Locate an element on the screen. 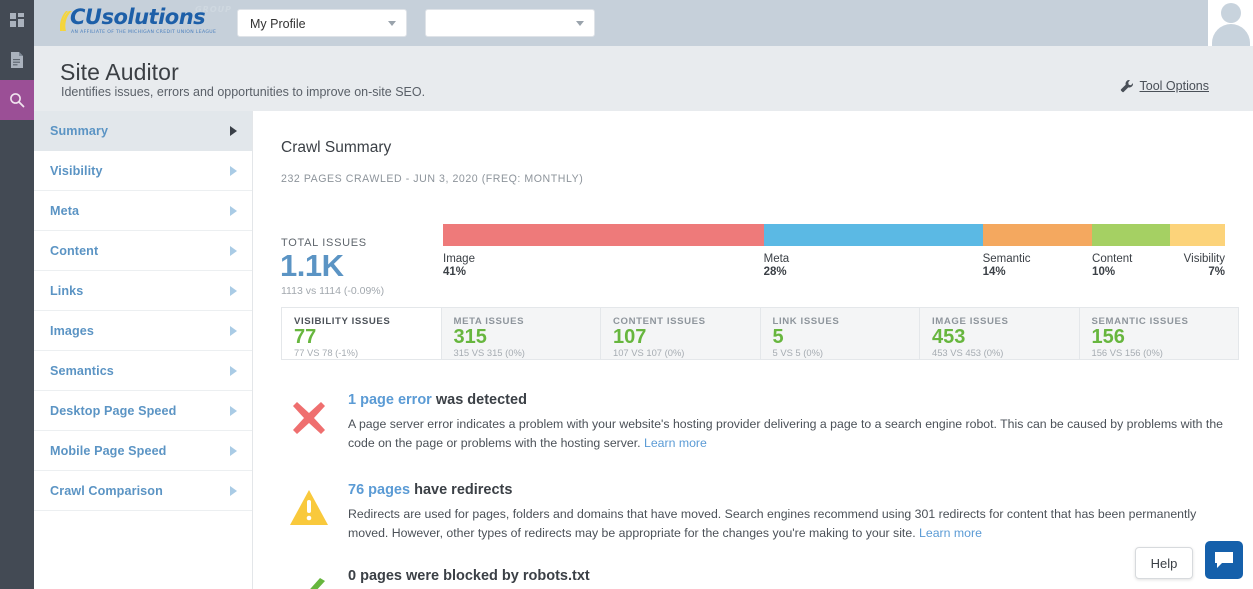 This screenshot has width=1253, height=589. profile-dropdown-value: My Profile is located at coordinates (278, 24).